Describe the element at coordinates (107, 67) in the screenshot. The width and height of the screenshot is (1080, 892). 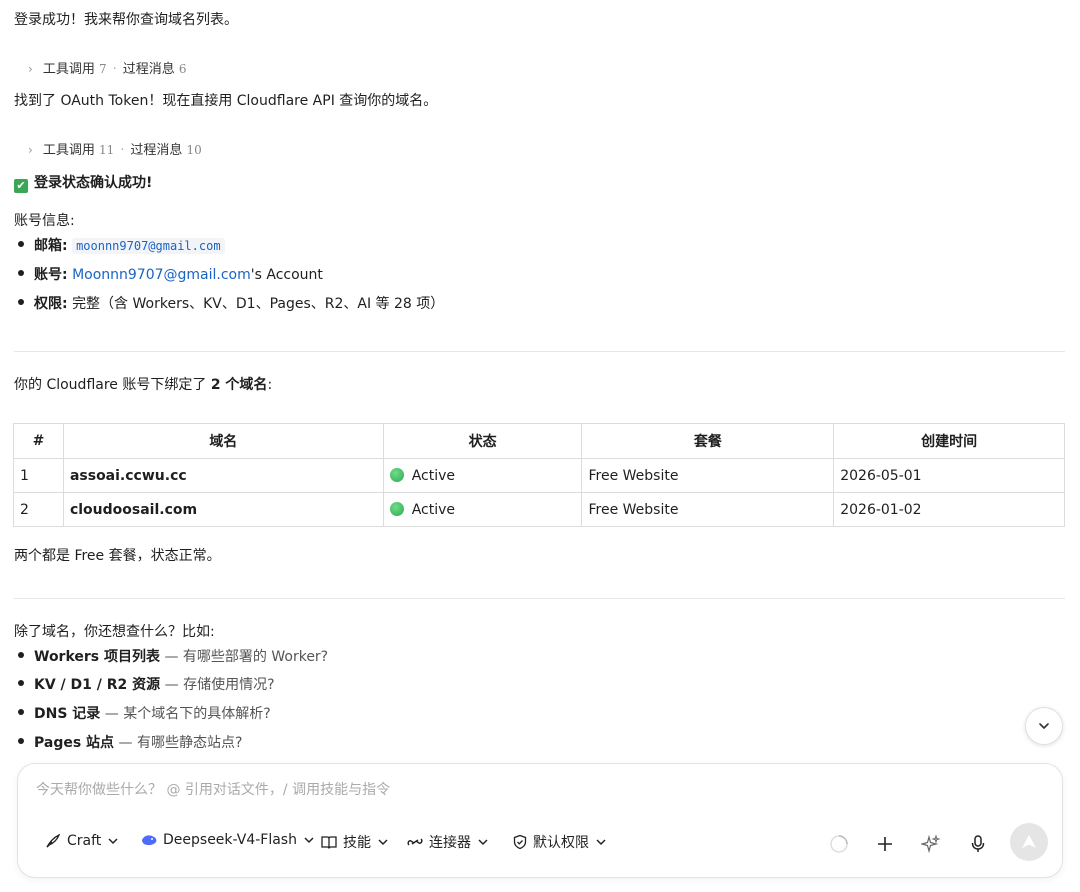
I see `process-collapse-1: › 工具调用 7 · 过程消息 6` at that location.